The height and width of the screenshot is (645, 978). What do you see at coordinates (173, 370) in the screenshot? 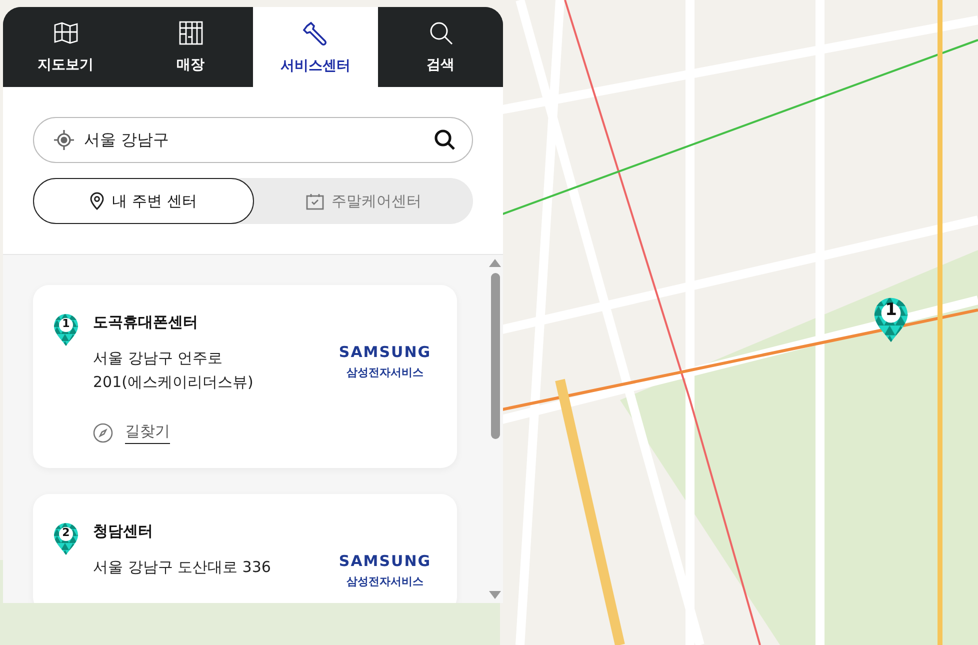
I see `center-address: 서울 강남구 언주로 201(에스케이리더스뷰)` at bounding box center [173, 370].